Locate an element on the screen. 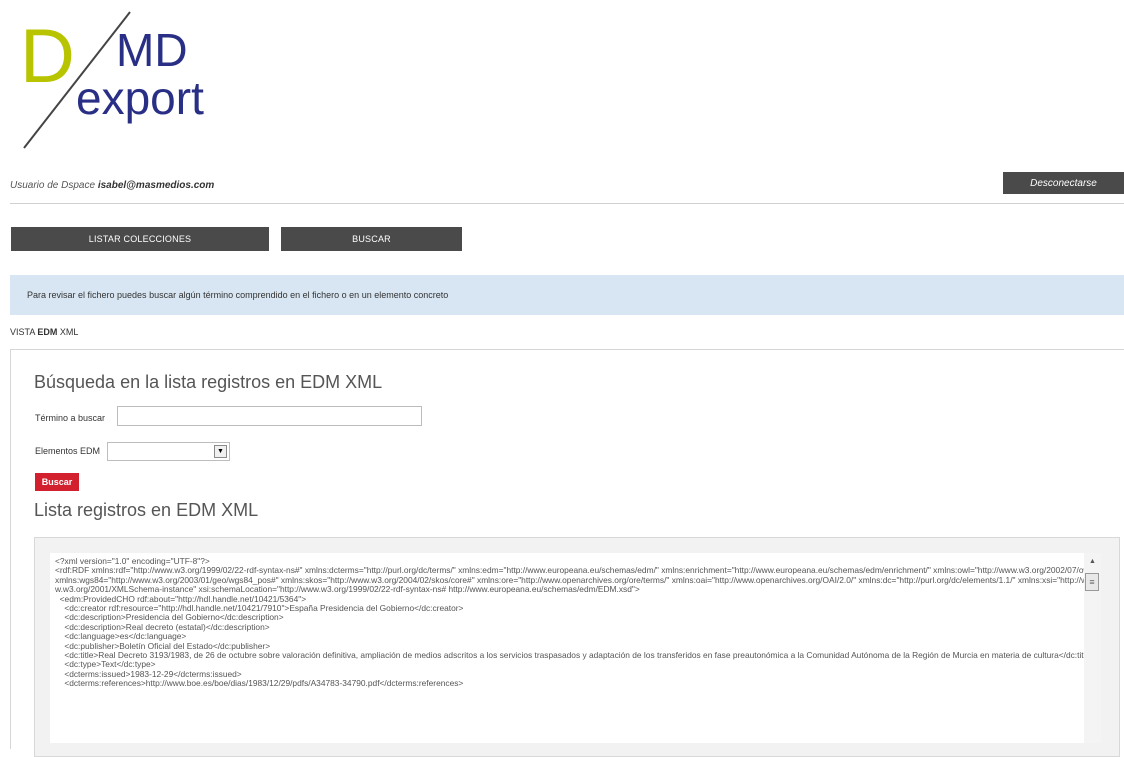  view-label: VISTA EDM XML is located at coordinates (44, 332).